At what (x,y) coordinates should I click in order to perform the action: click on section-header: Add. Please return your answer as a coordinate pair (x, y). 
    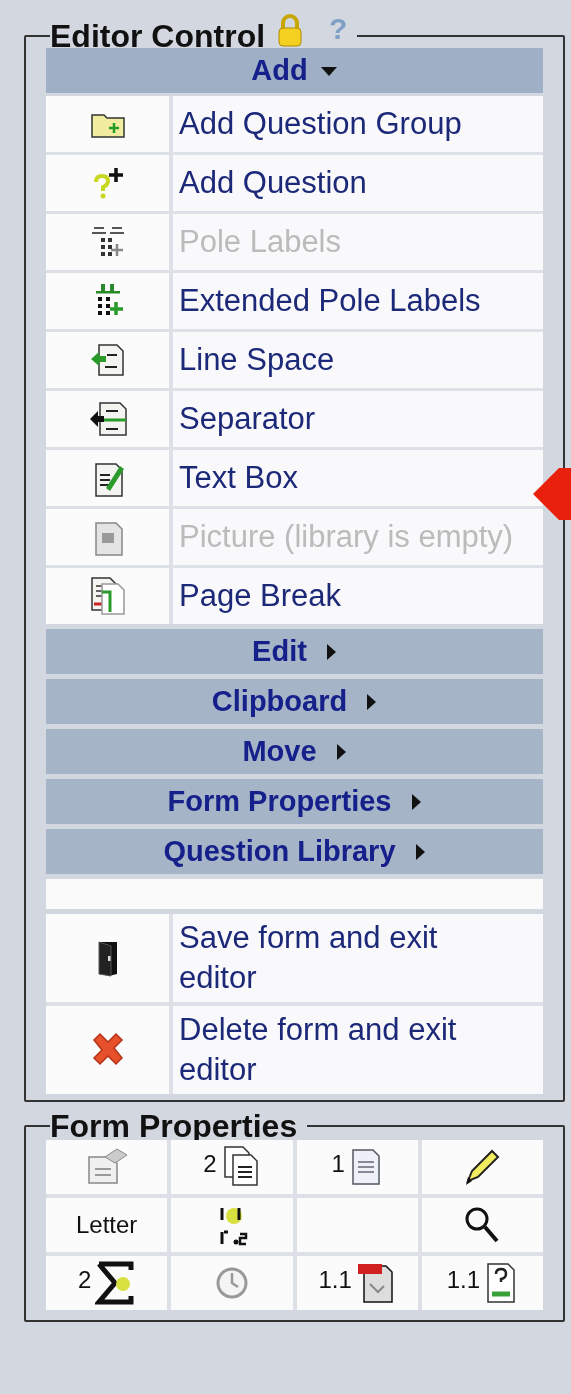
    Looking at the image, I should click on (294, 70).